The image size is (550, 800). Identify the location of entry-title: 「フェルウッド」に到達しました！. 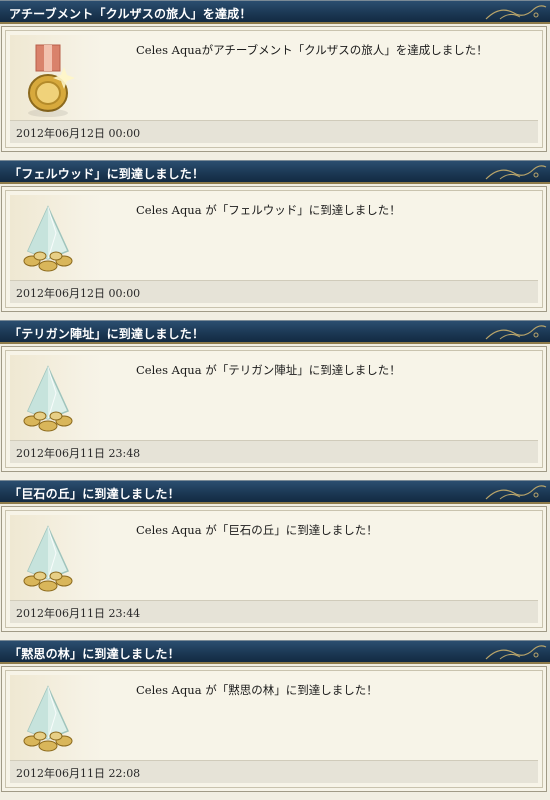
(107, 174).